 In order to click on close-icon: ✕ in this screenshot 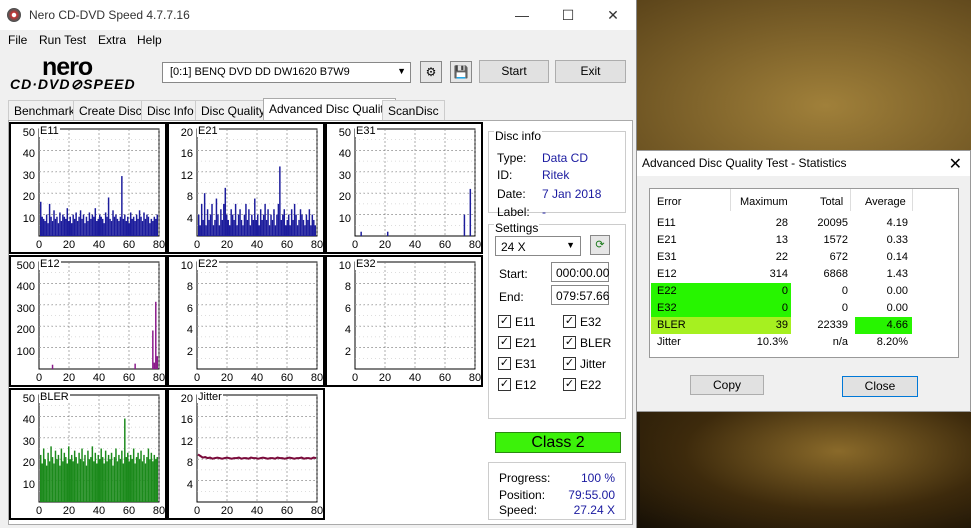, I will do `click(955, 164)`.